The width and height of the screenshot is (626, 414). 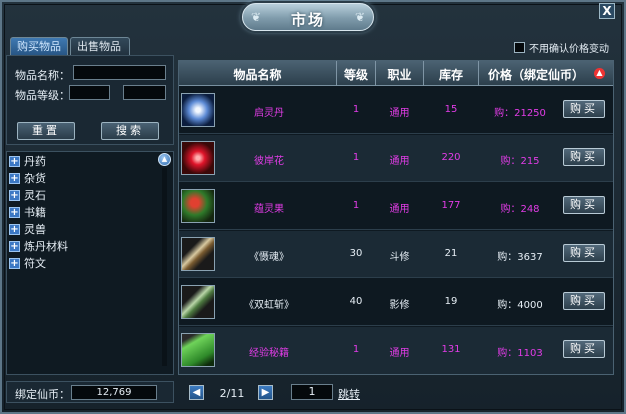 I want to click on item-level: 40, so click(x=356, y=301).